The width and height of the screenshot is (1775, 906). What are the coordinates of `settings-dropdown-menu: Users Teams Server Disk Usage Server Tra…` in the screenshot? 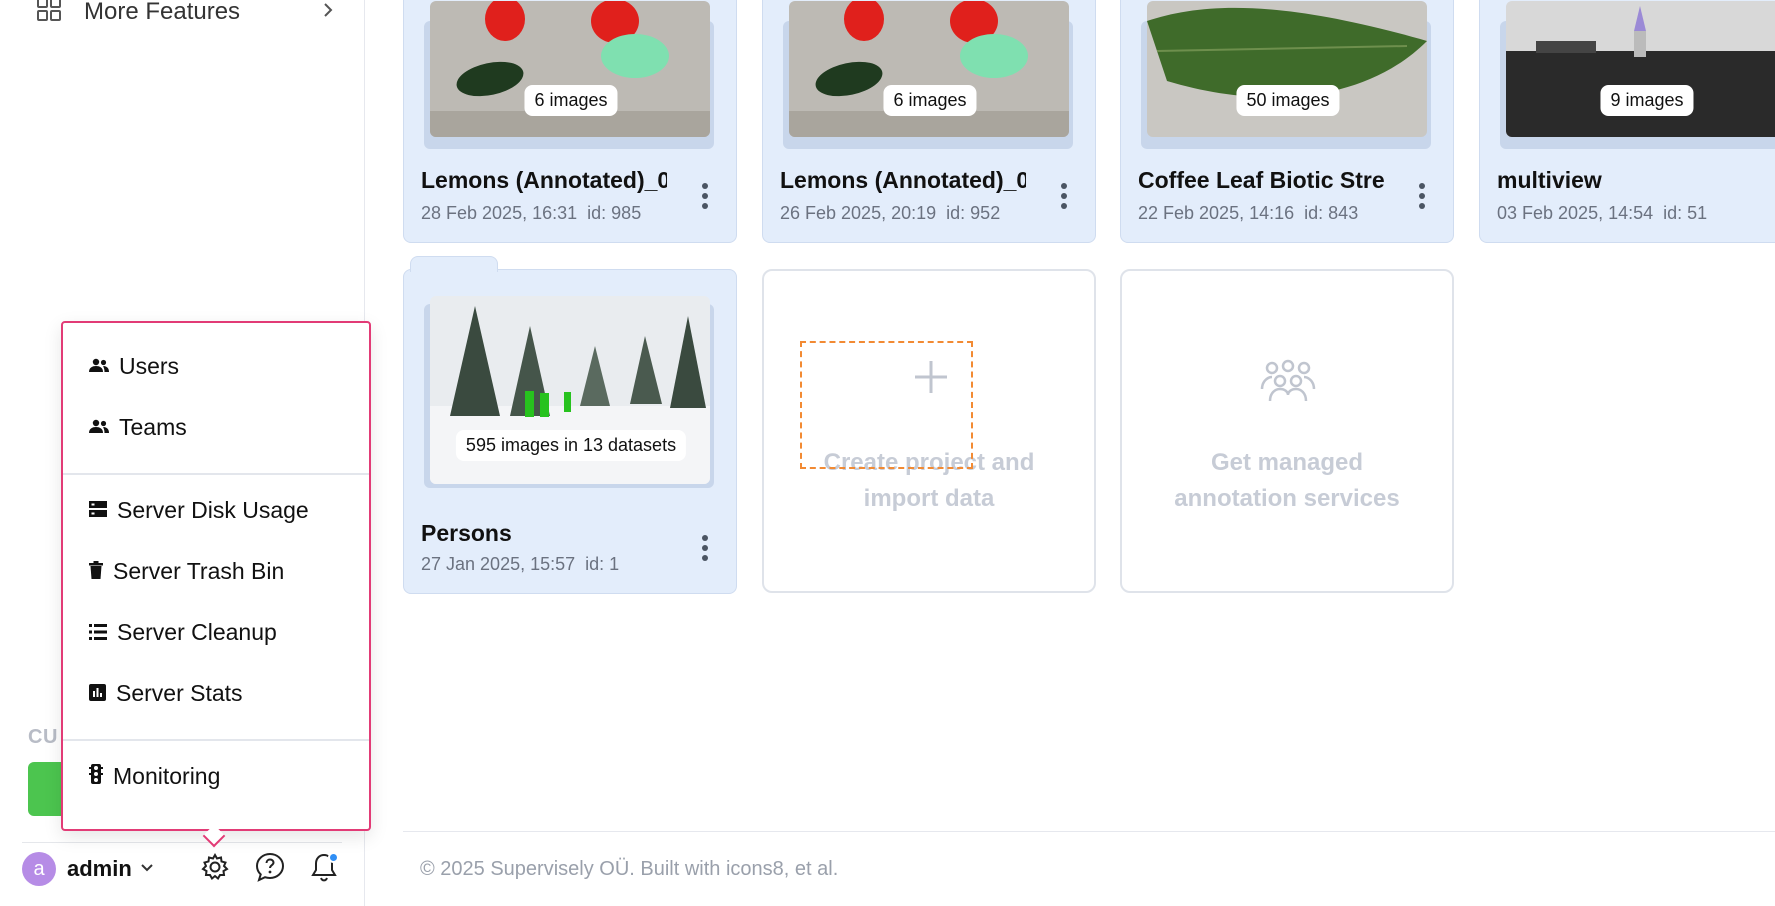 It's located at (216, 576).